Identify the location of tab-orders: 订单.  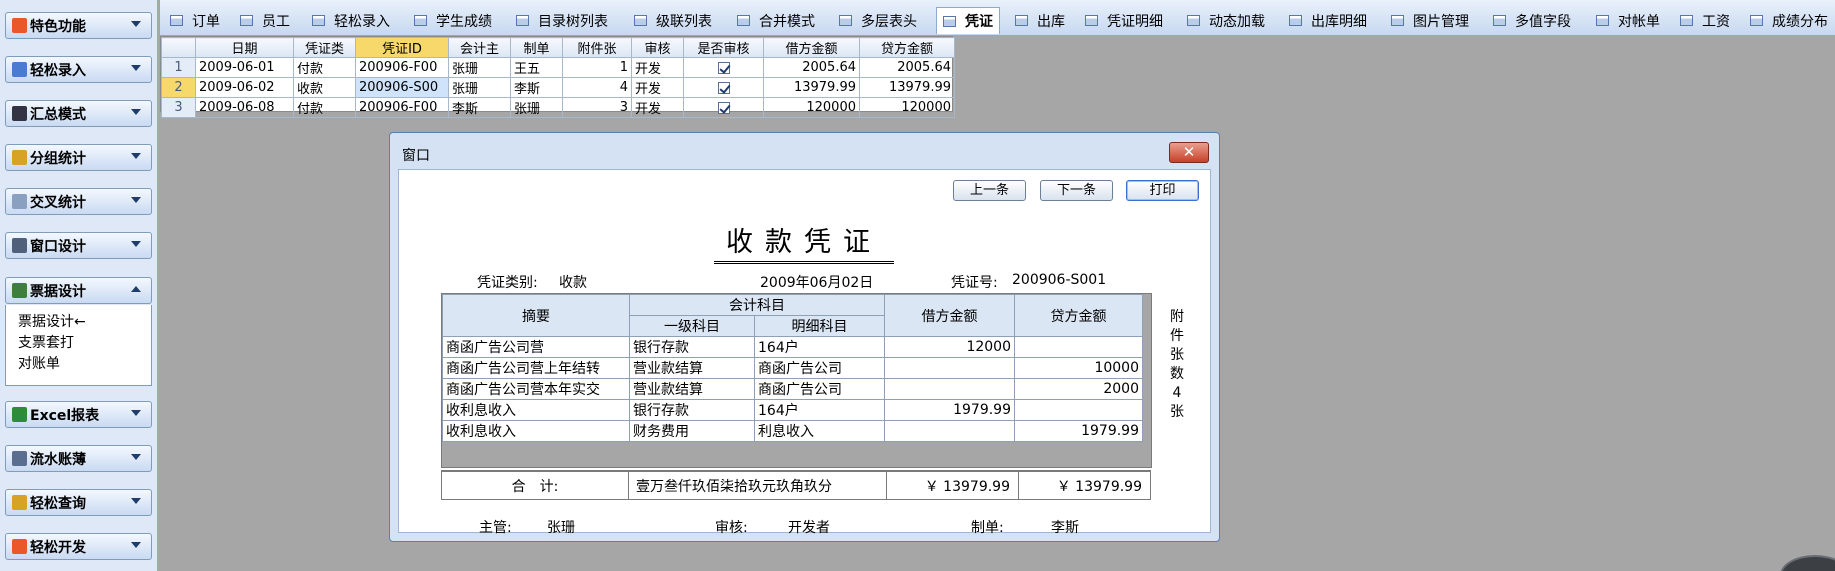
(195, 20).